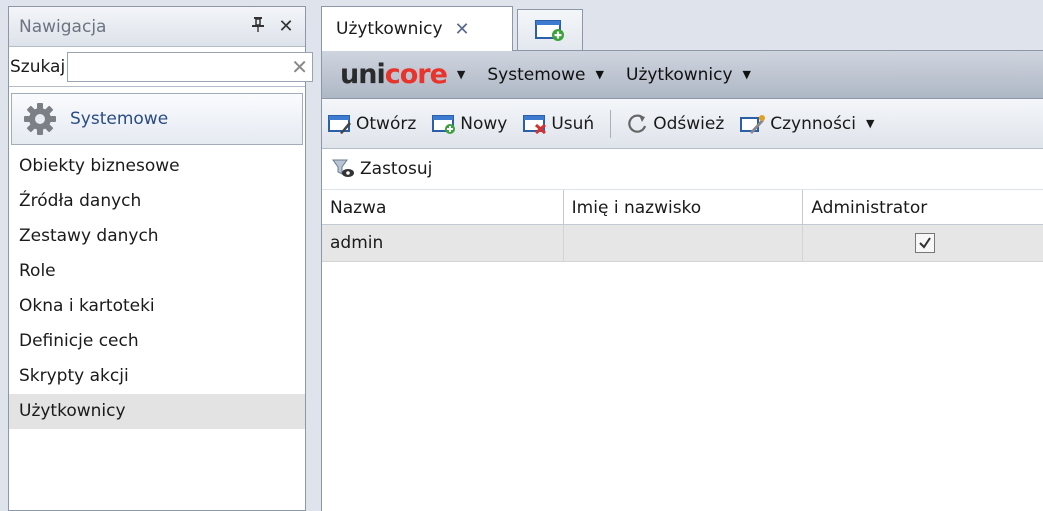 This screenshot has width=1043, height=511. Describe the element at coordinates (157, 411) in the screenshot. I see `nav-item-uzytkownicy: Użytkownicy` at that location.